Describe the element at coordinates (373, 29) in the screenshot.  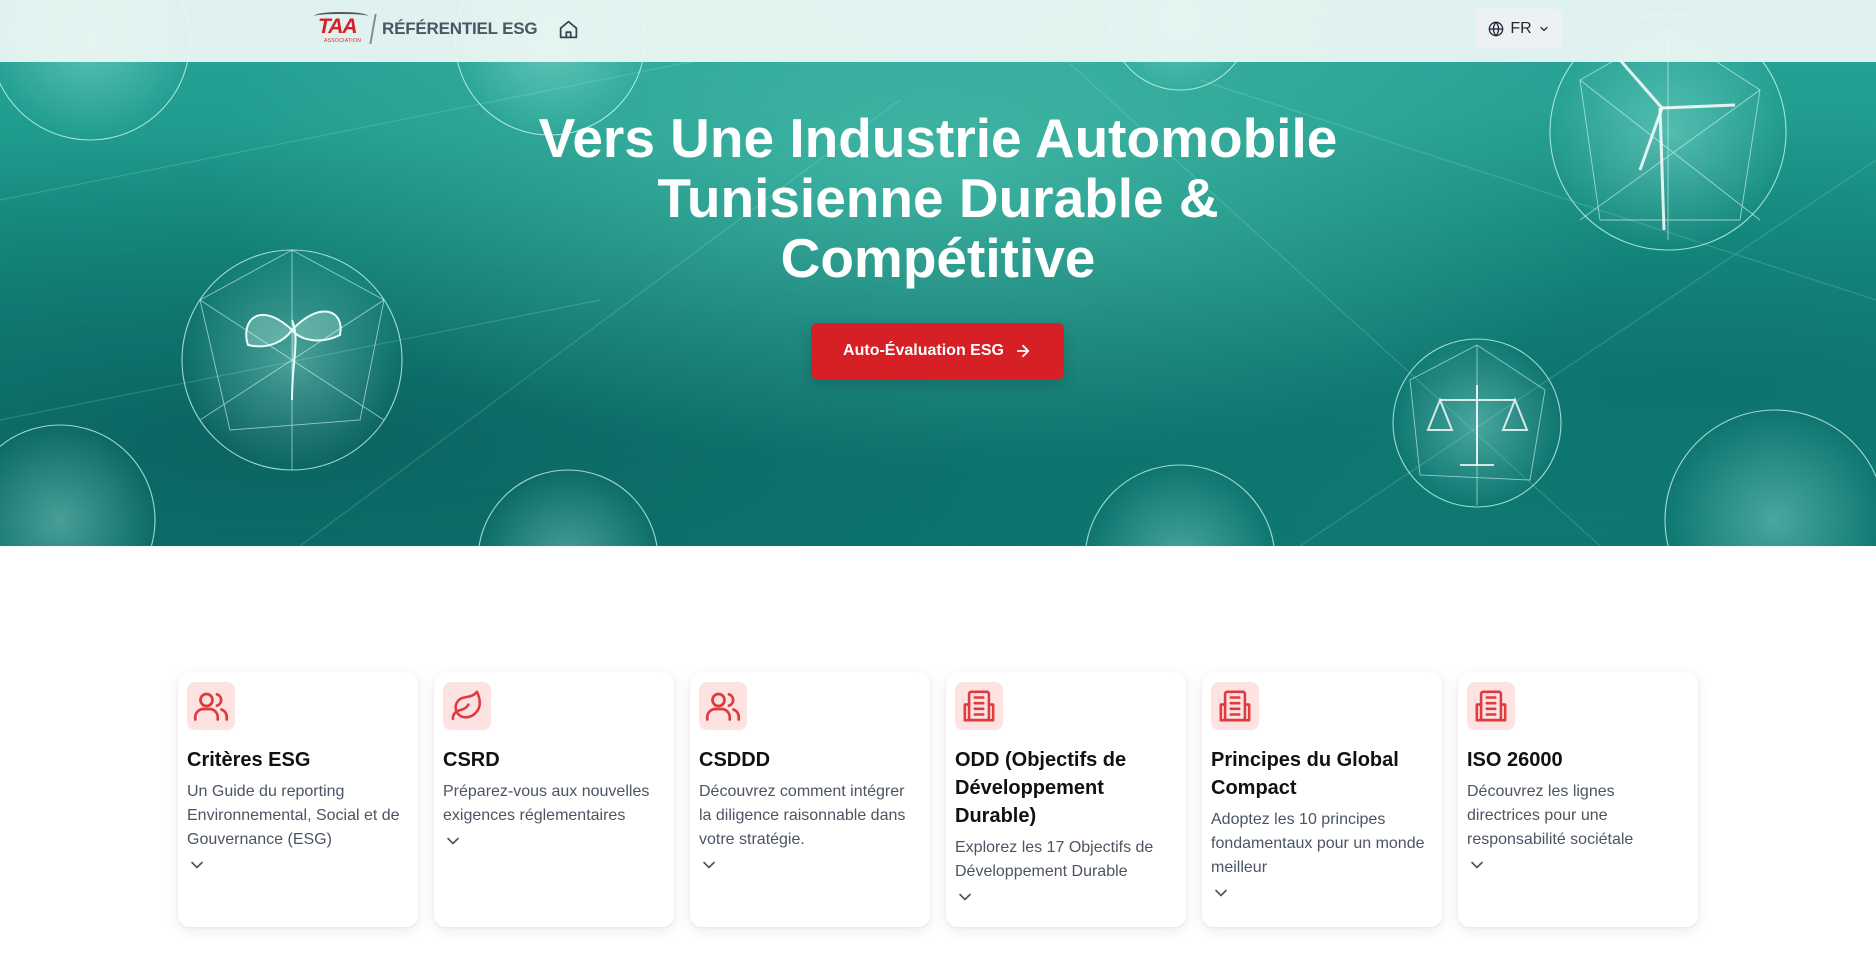
I see `logo-separator` at that location.